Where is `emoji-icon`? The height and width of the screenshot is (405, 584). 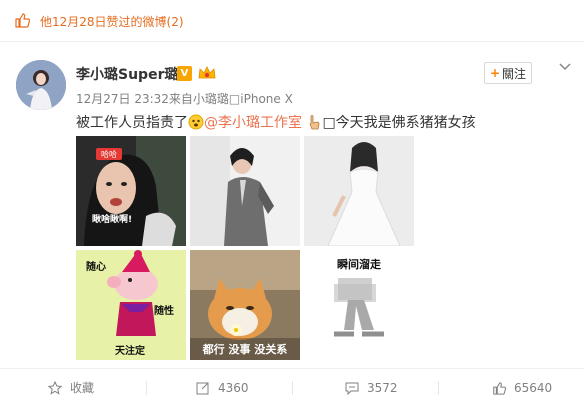 emoji-icon is located at coordinates (196, 122).